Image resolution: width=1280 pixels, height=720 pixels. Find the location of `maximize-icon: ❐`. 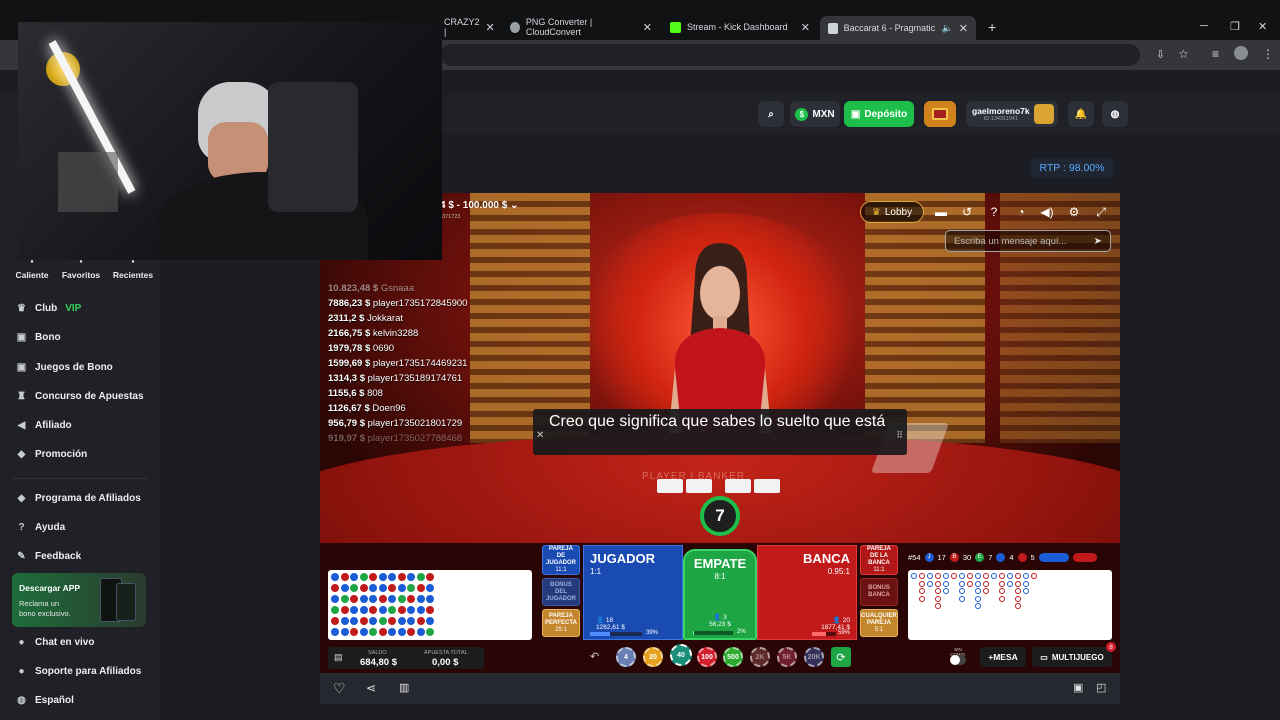

maximize-icon: ❐ is located at coordinates (1235, 26).